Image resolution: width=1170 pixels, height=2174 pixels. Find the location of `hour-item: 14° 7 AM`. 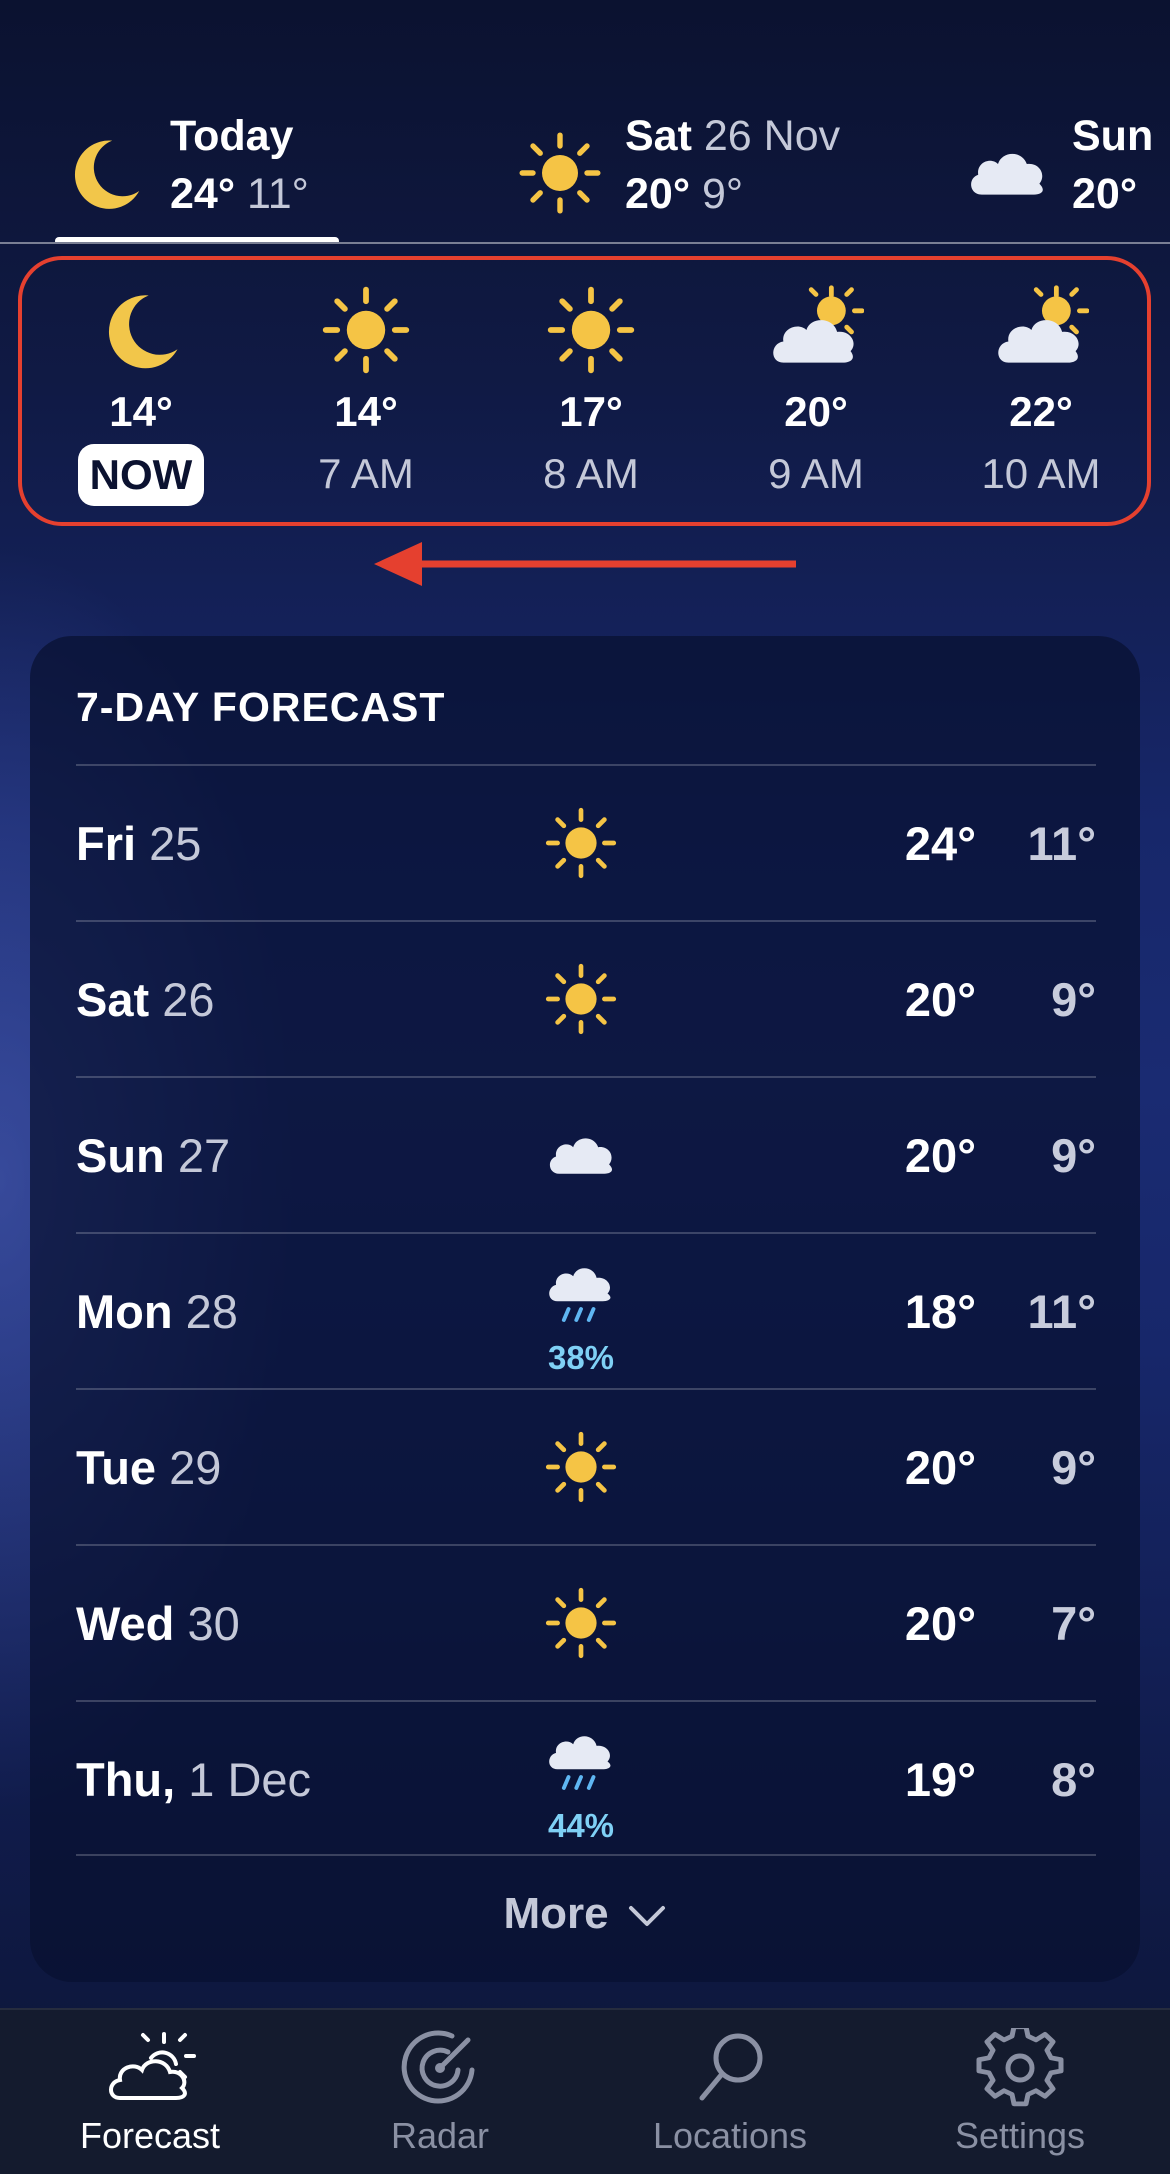

hour-item: 14° 7 AM is located at coordinates (366, 392).